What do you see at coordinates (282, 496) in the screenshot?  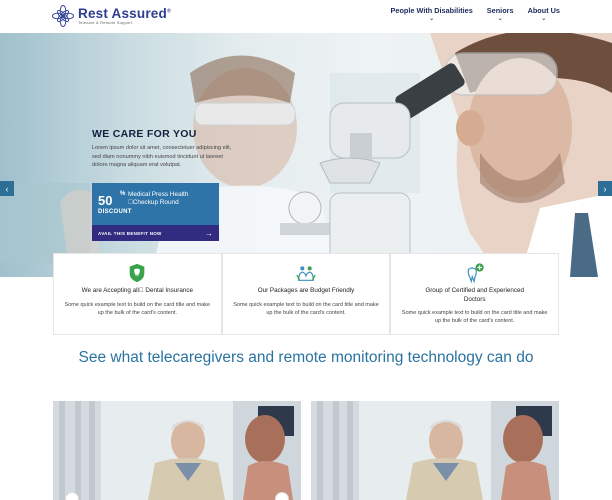 I see `carousel-next-button` at bounding box center [282, 496].